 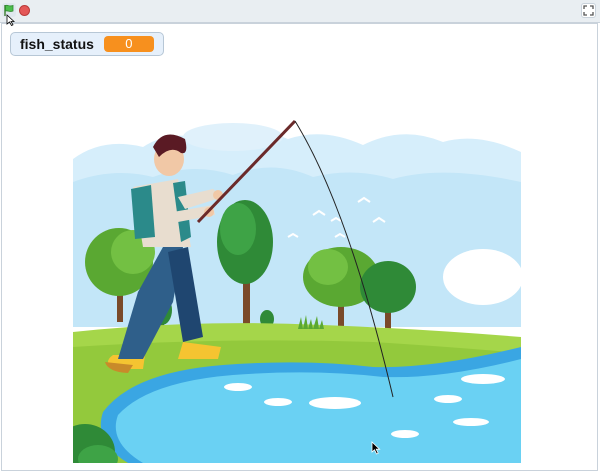 I want to click on monitor-label: fish_status, so click(x=57, y=44).